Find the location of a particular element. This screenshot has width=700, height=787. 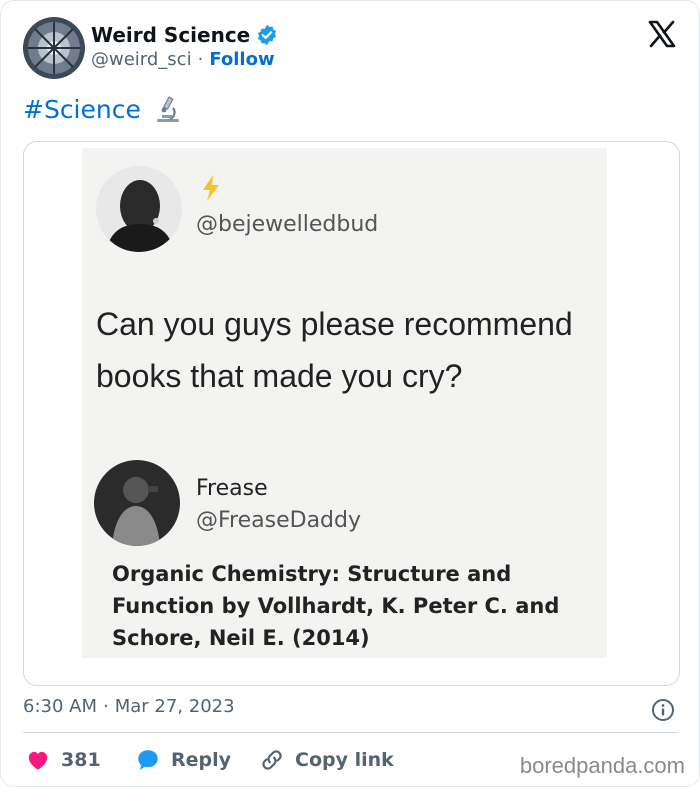

x-logo-icon is located at coordinates (662, 34).